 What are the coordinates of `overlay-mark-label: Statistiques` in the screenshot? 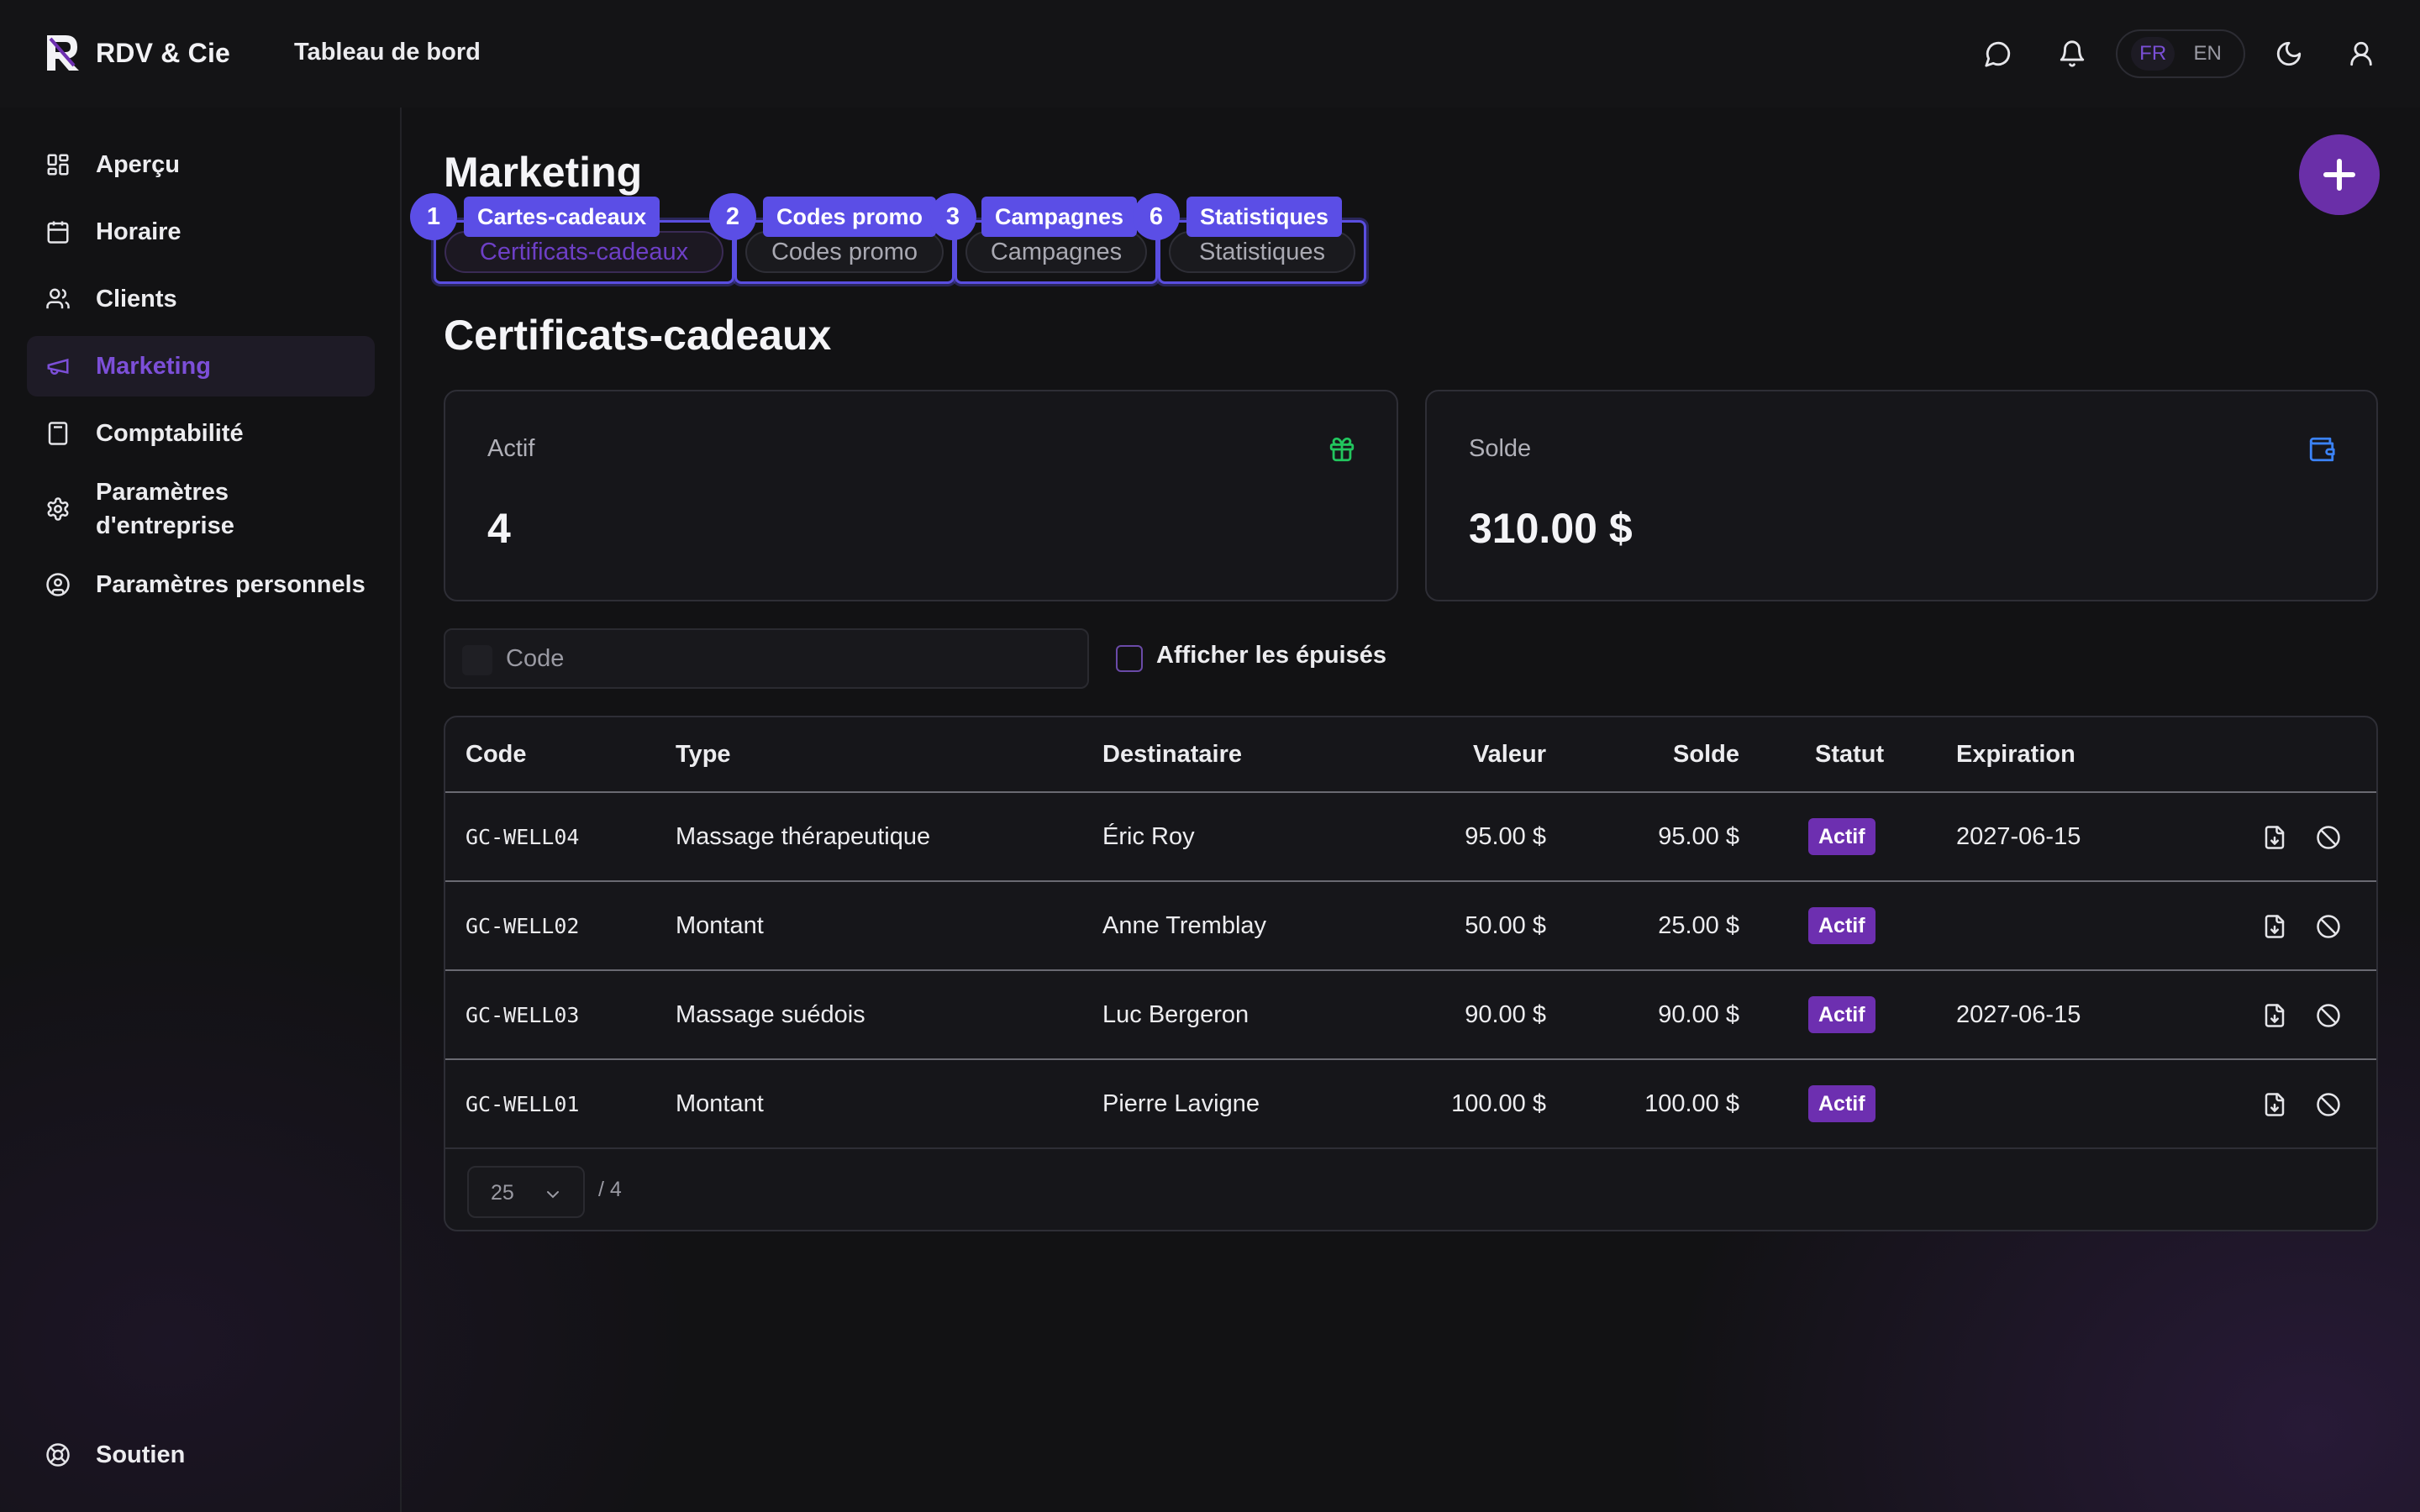 It's located at (1264, 217).